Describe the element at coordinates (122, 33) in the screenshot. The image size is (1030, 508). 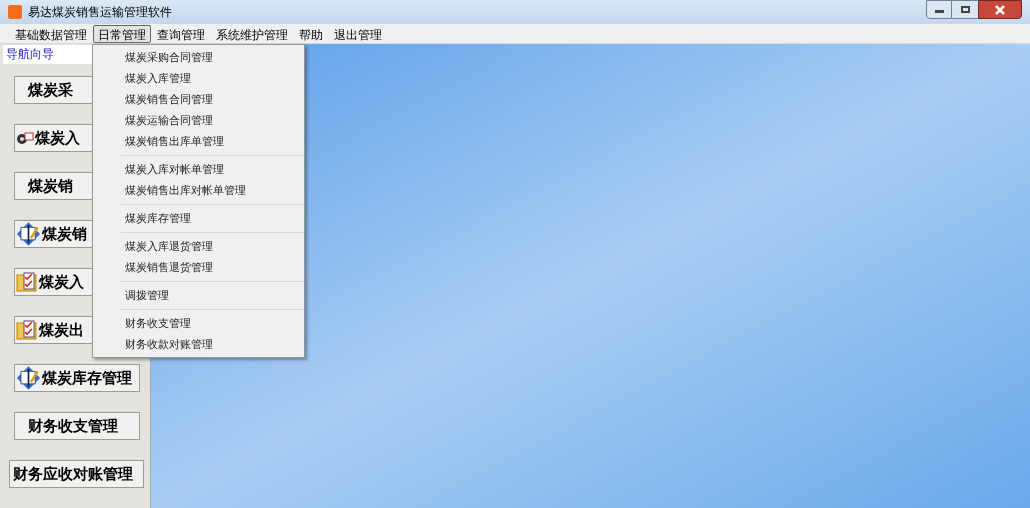
I see `menu-item: 日常管理` at that location.